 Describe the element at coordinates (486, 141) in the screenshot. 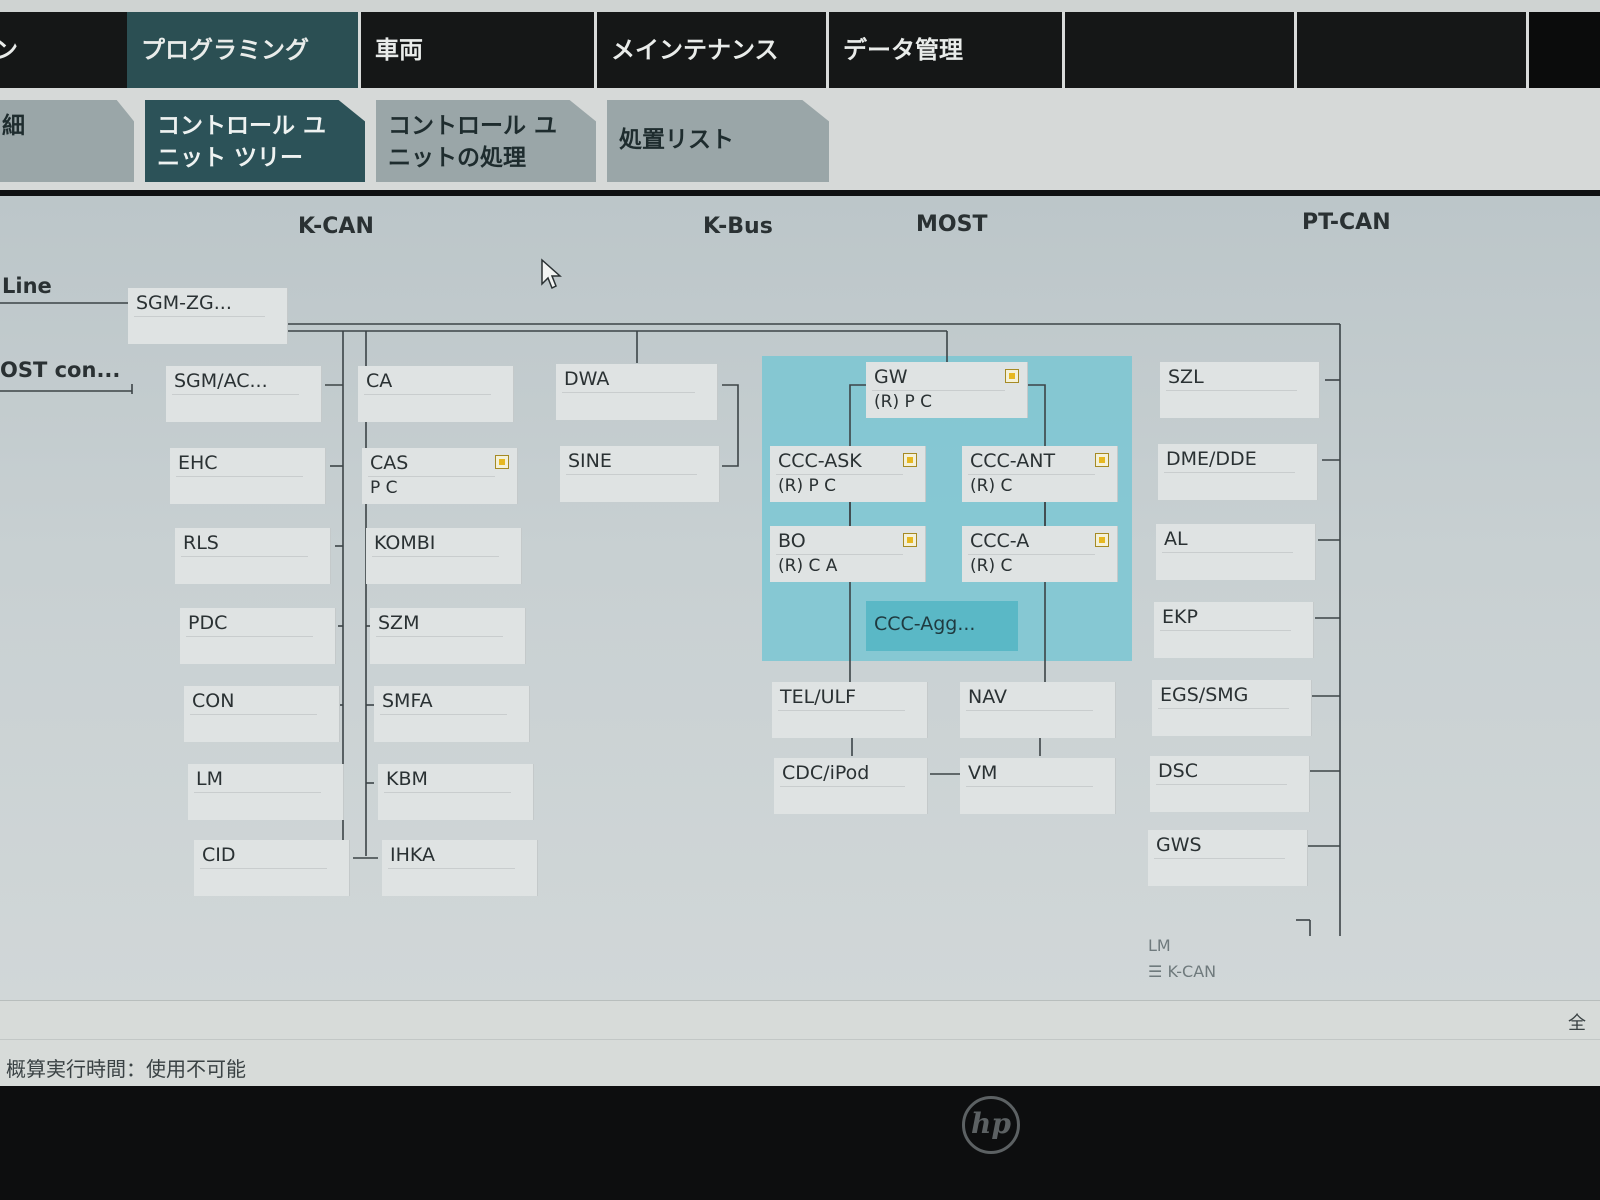

I see `subtab-control-unit-processing: コントロール ユ ニットの処理` at that location.